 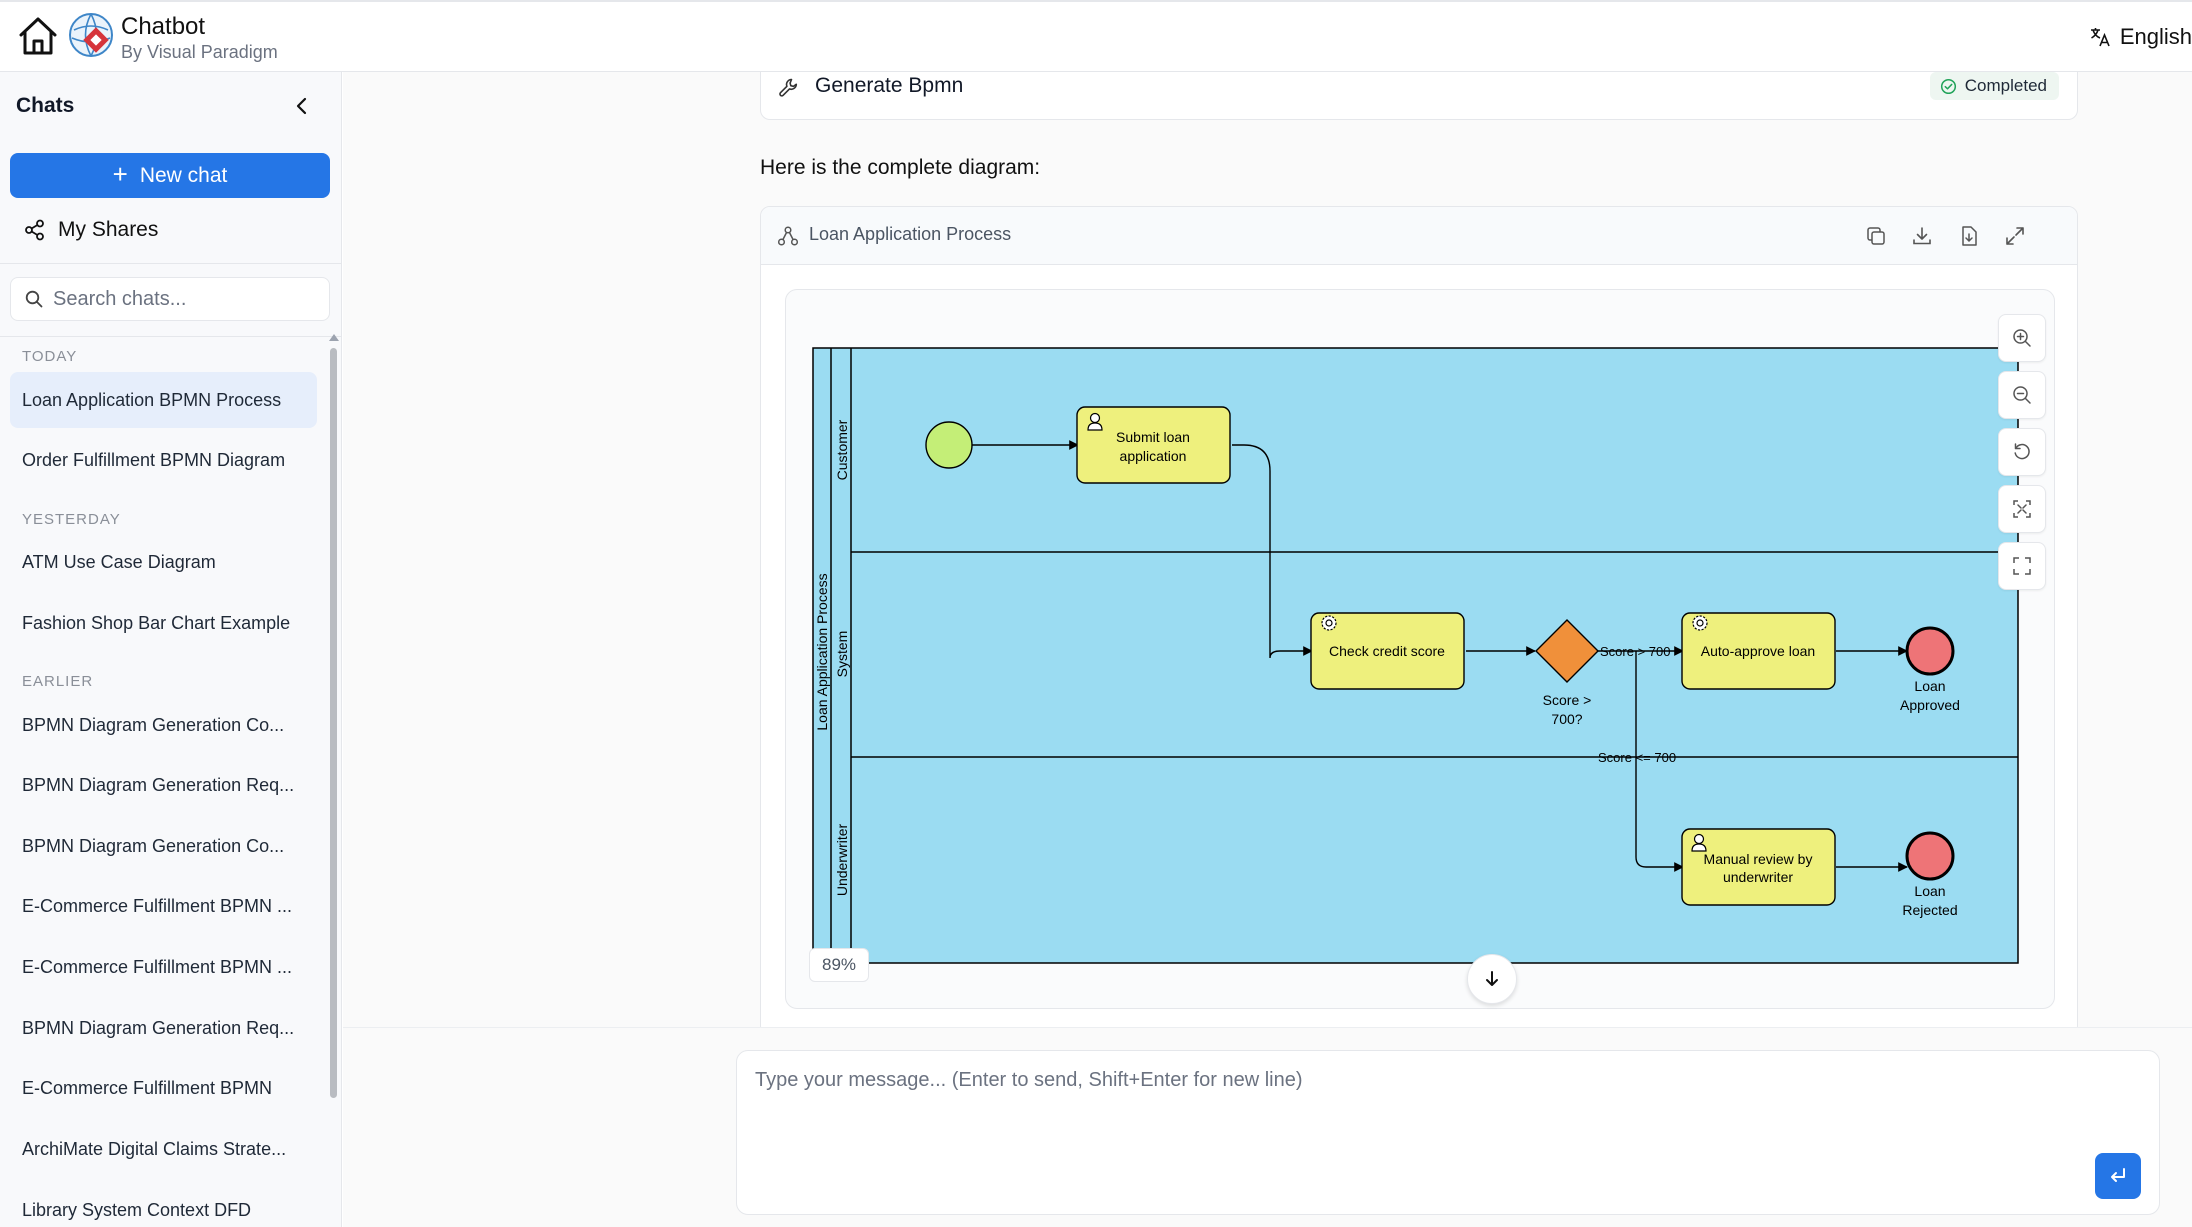 I want to click on composer-area, so click(x=1267, y=1127).